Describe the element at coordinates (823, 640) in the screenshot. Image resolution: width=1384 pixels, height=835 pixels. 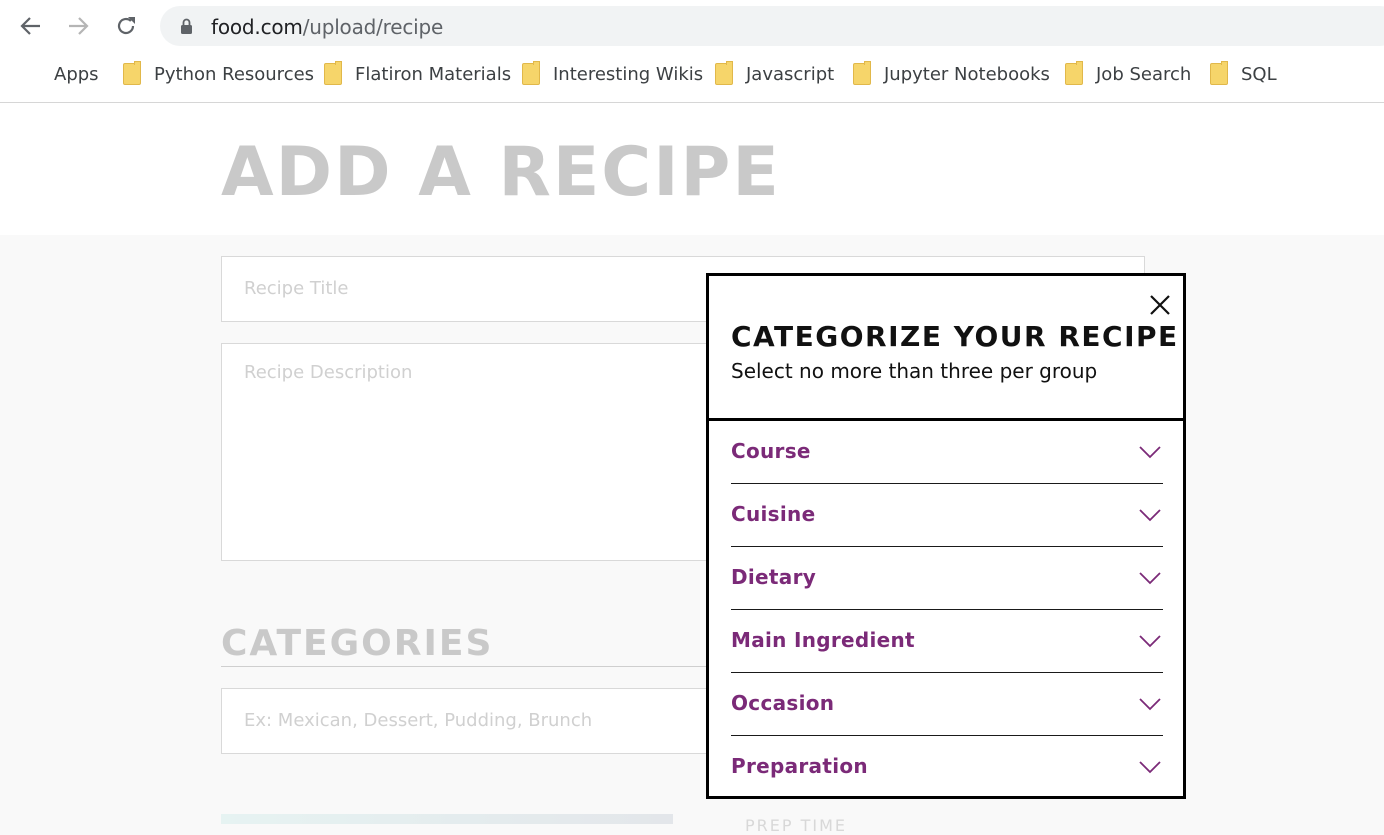
I see `group-label: Main Ingredient` at that location.